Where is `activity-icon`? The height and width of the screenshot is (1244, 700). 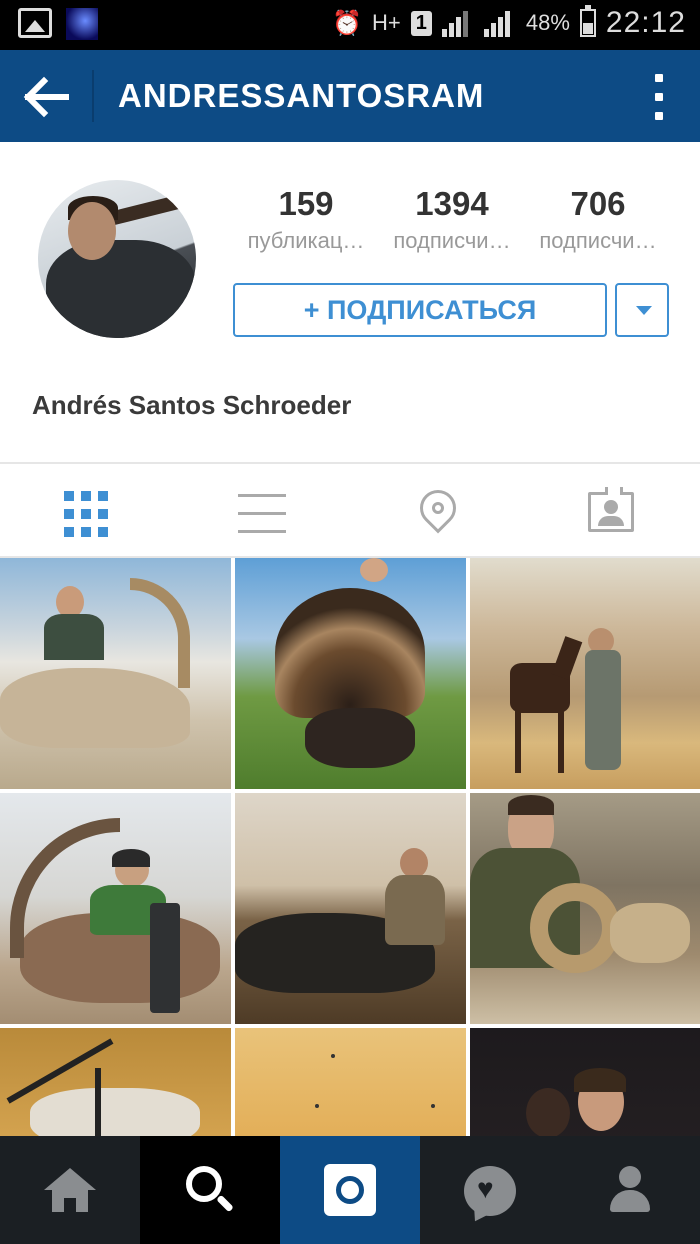 activity-icon is located at coordinates (490, 1191).